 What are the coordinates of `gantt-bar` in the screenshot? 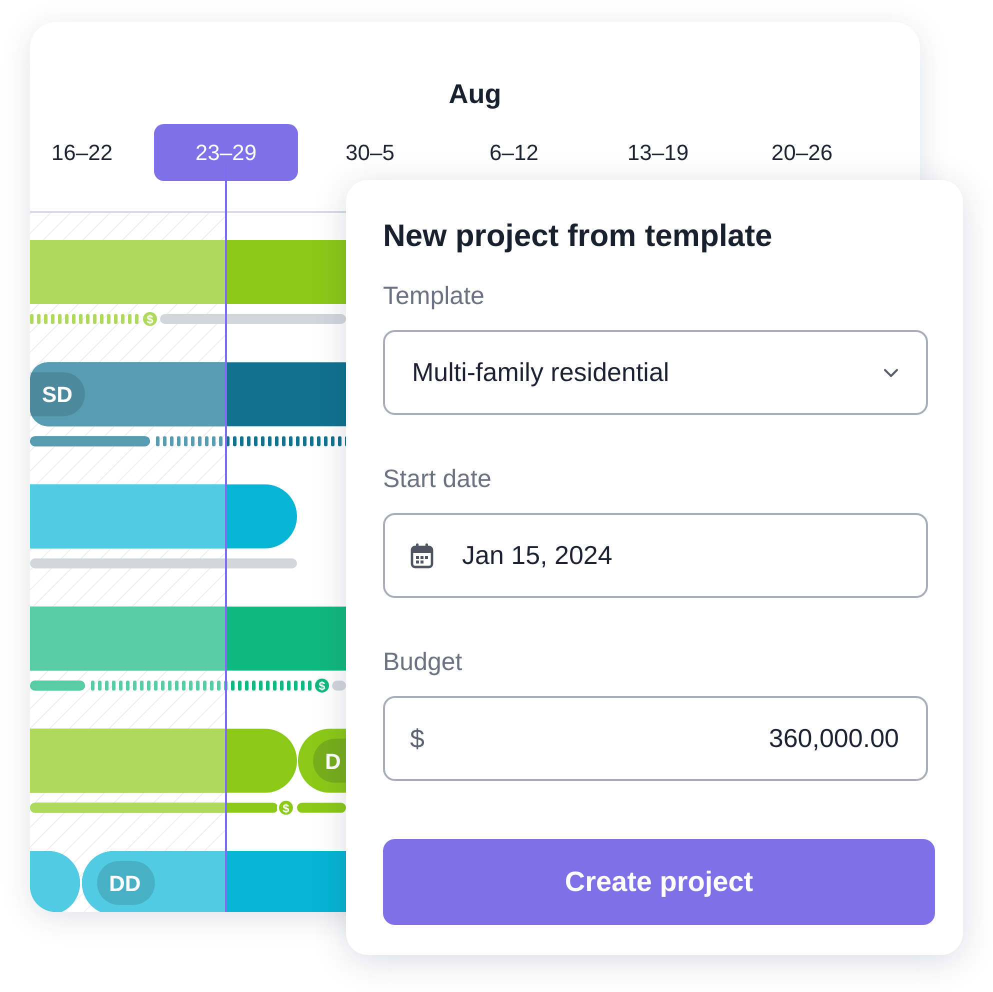 It's located at (55, 881).